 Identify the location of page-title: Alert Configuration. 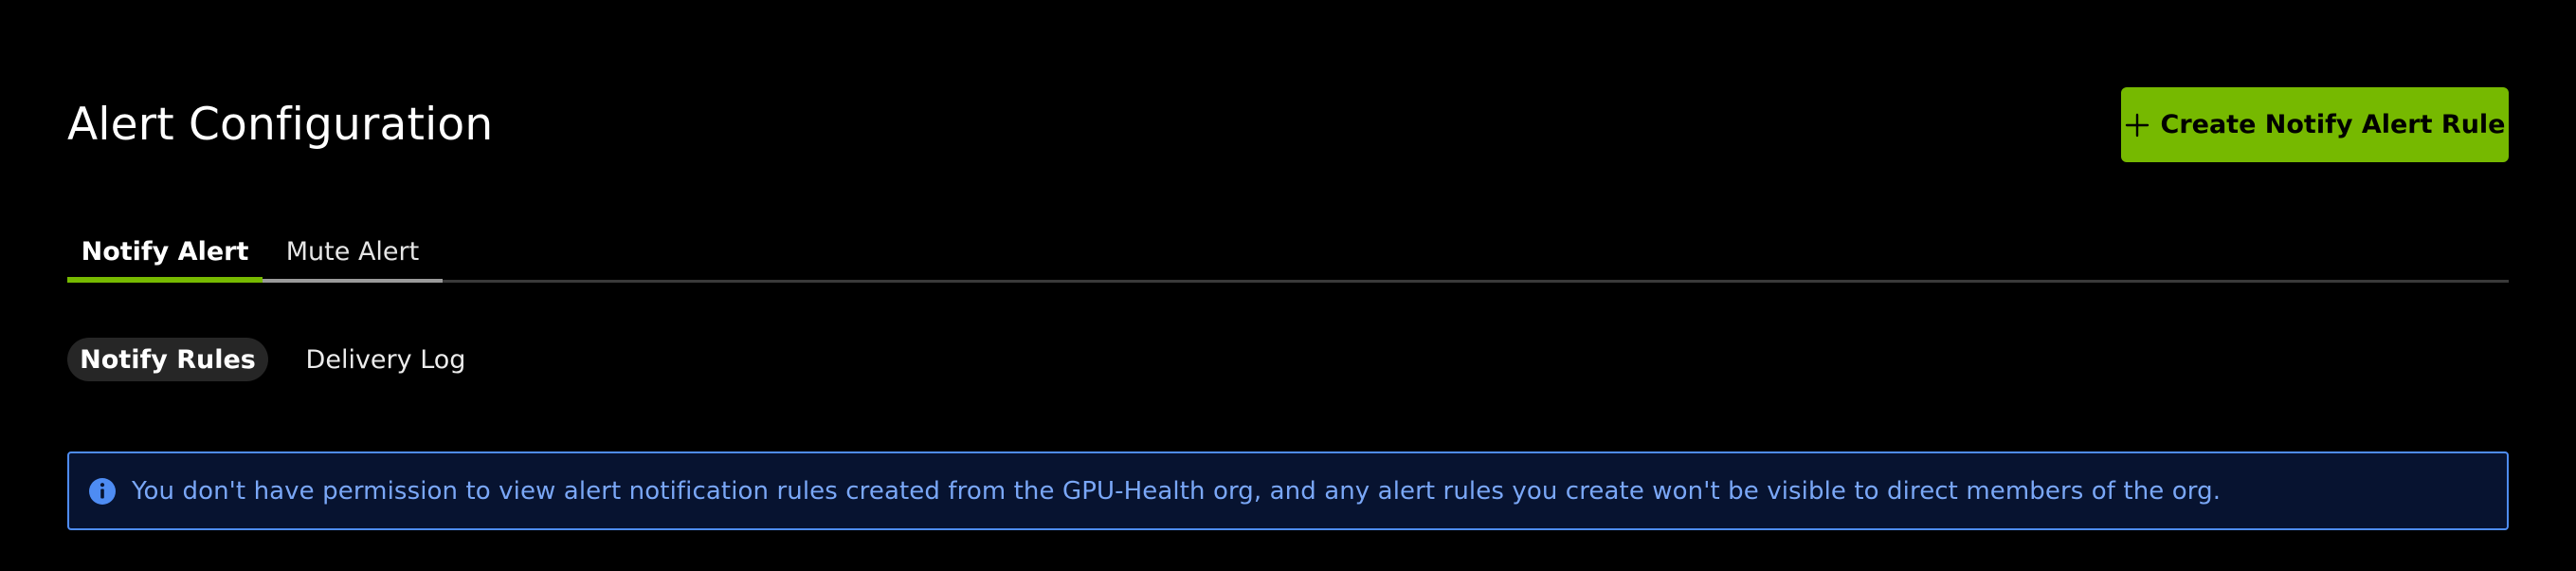
(280, 125).